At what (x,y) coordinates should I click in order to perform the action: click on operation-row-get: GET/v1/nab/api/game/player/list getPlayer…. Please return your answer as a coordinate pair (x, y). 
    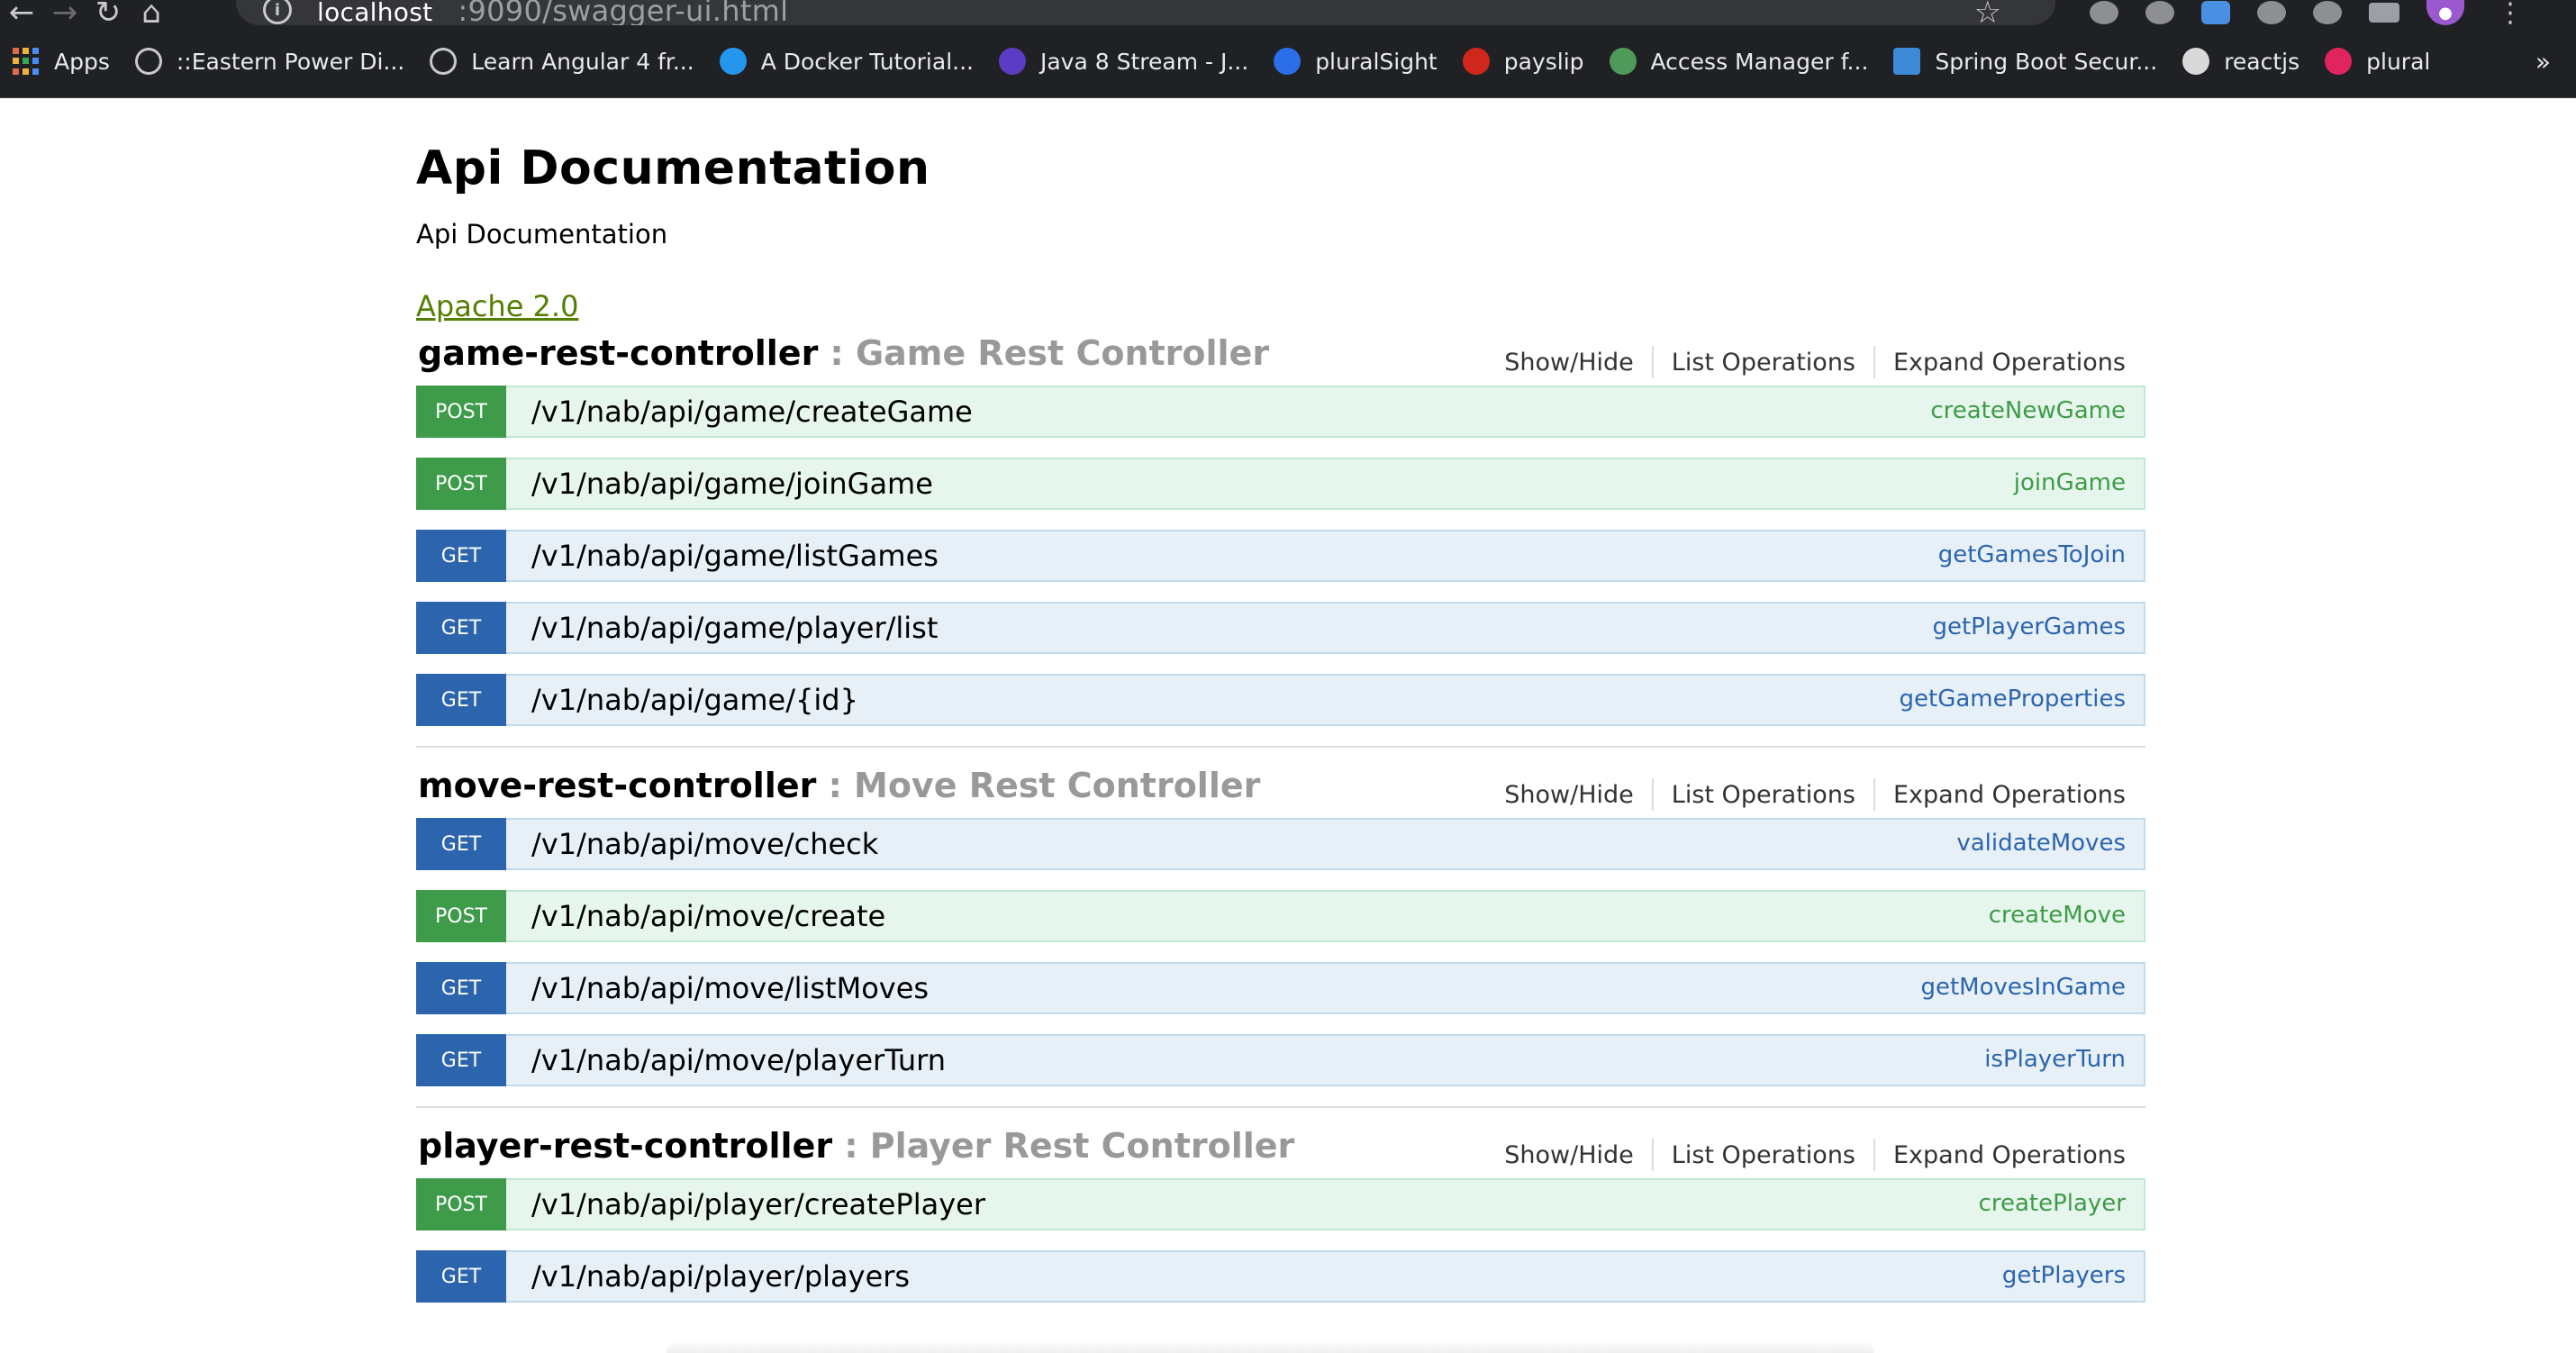
    Looking at the image, I should click on (1280, 628).